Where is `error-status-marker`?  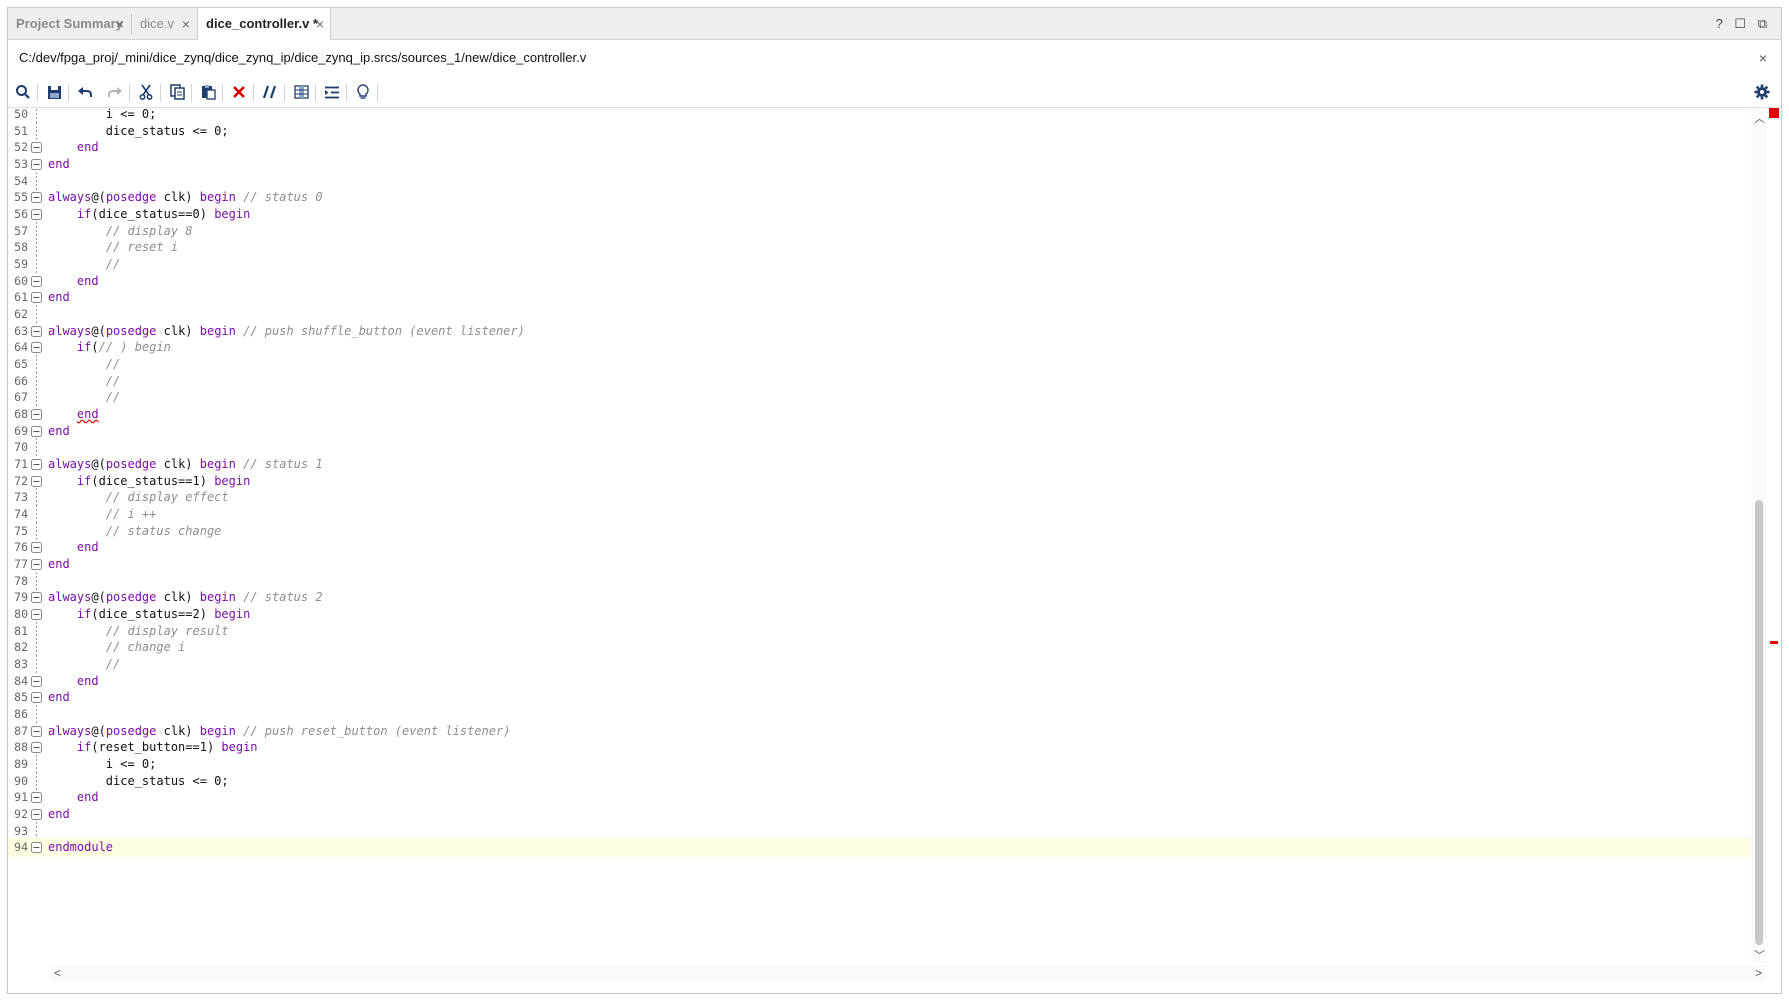
error-status-marker is located at coordinates (1774, 113).